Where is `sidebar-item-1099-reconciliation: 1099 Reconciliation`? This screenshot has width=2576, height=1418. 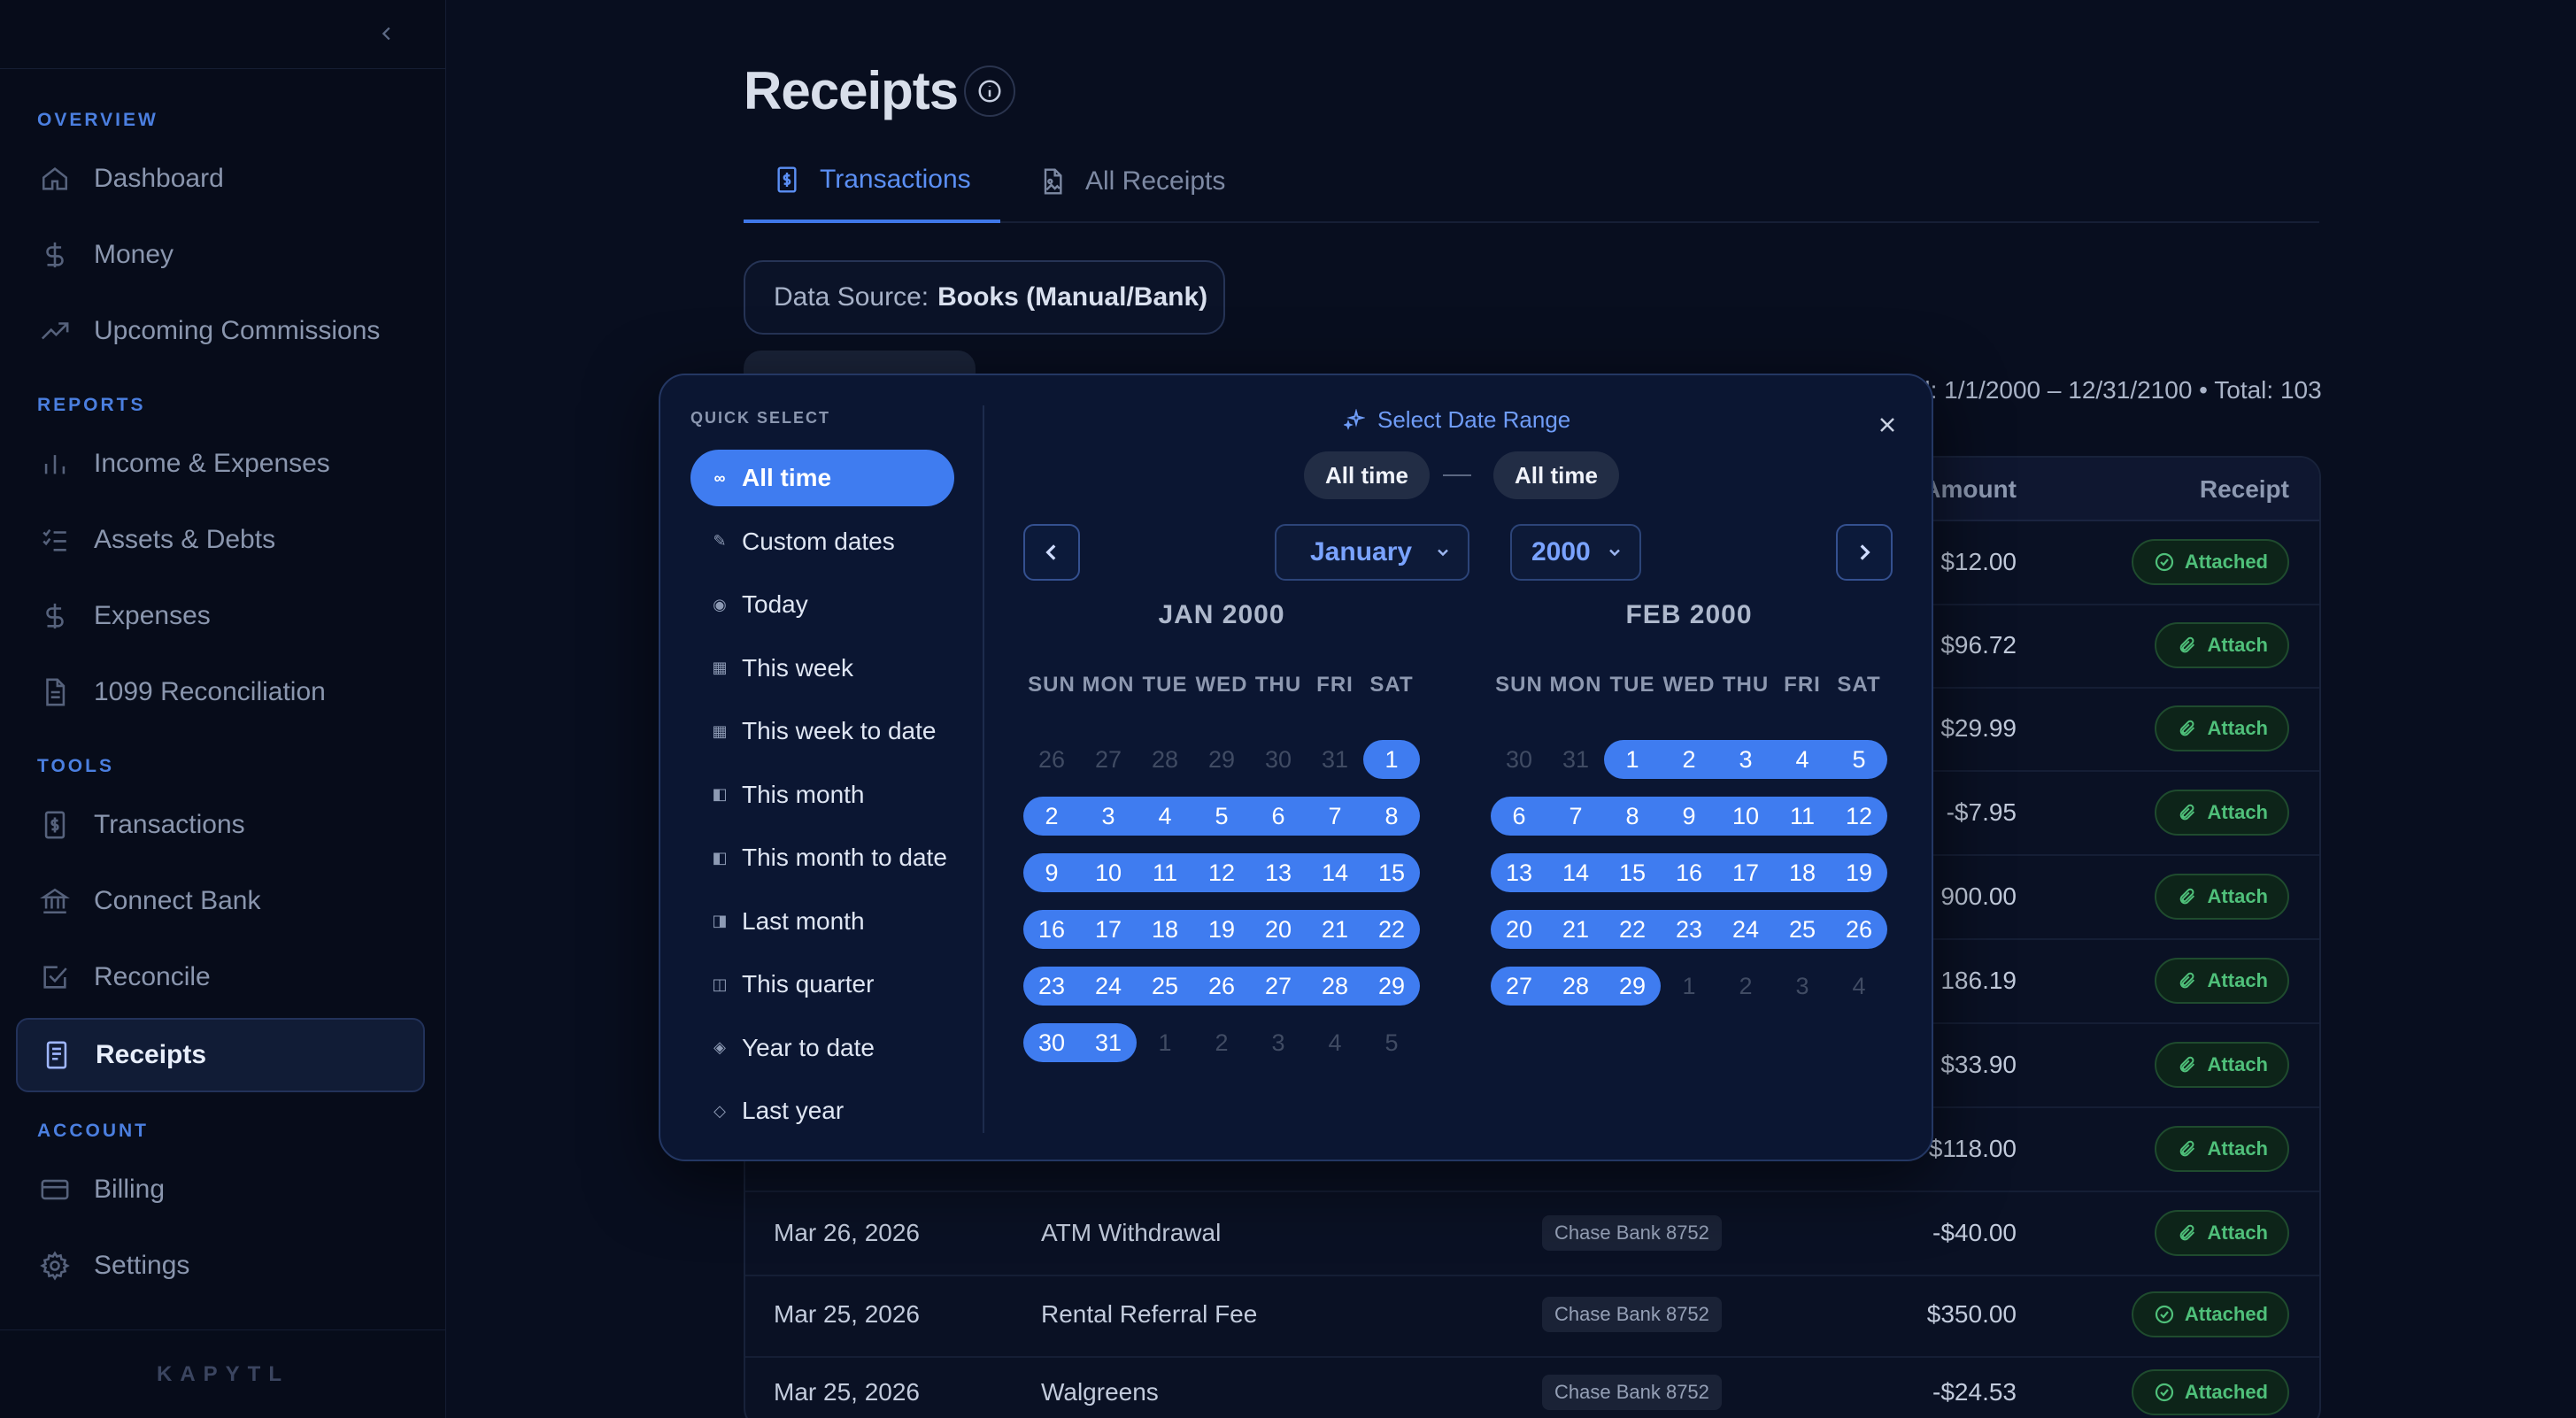 sidebar-item-1099-reconciliation: 1099 Reconciliation is located at coordinates (220, 692).